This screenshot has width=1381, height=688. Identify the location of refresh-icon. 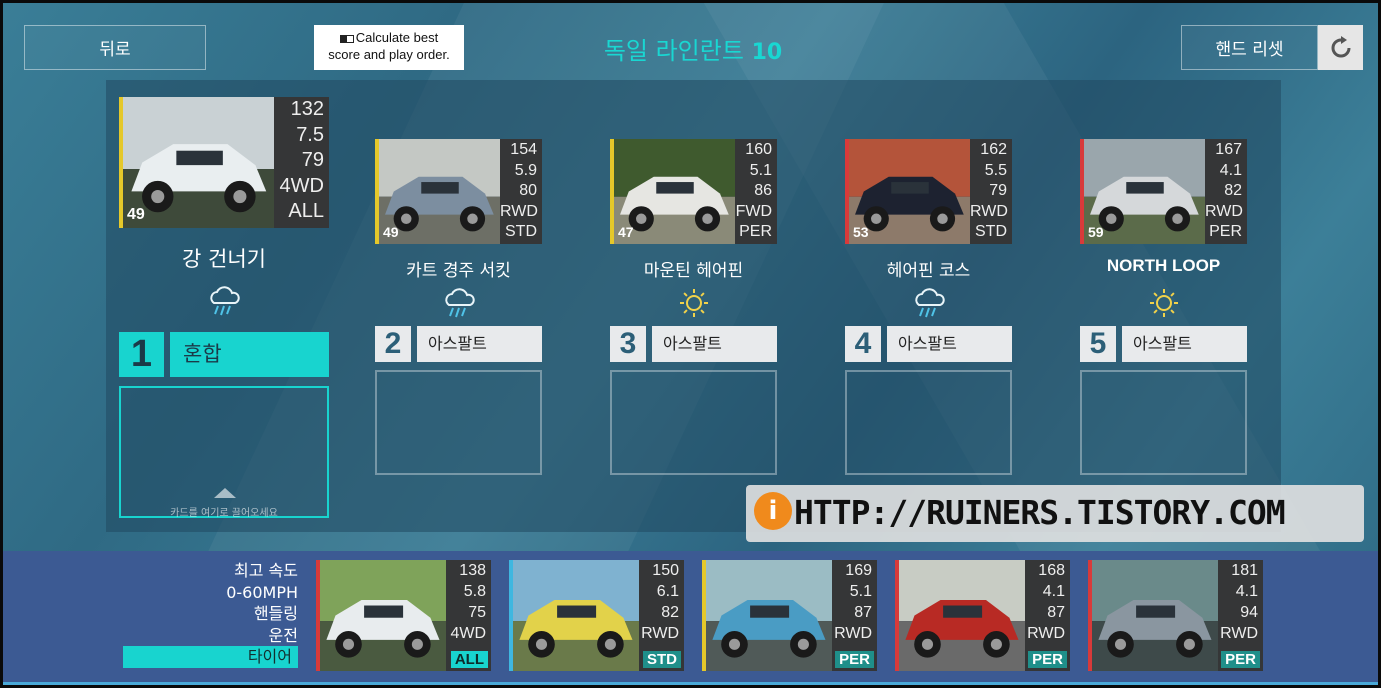
(1340, 46).